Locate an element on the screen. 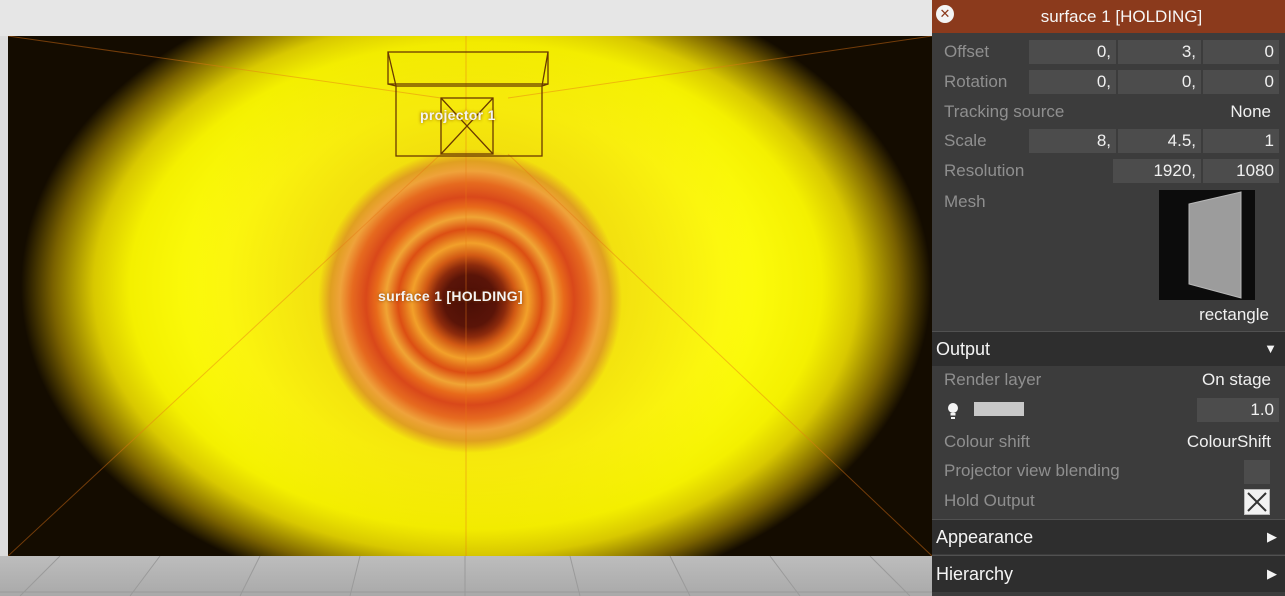 The width and height of the screenshot is (1285, 596). projector-view-blending-label: Projector view blending is located at coordinates (1032, 470).